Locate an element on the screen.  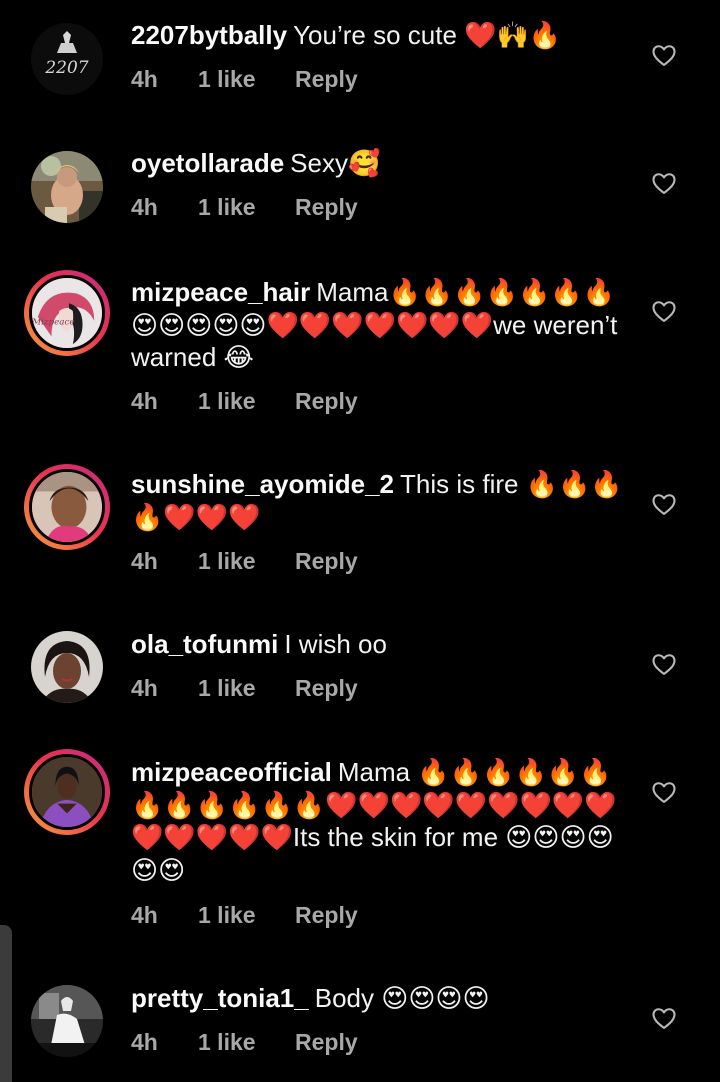
comment-body: Body 😍😍😍😍 is located at coordinates (402, 998).